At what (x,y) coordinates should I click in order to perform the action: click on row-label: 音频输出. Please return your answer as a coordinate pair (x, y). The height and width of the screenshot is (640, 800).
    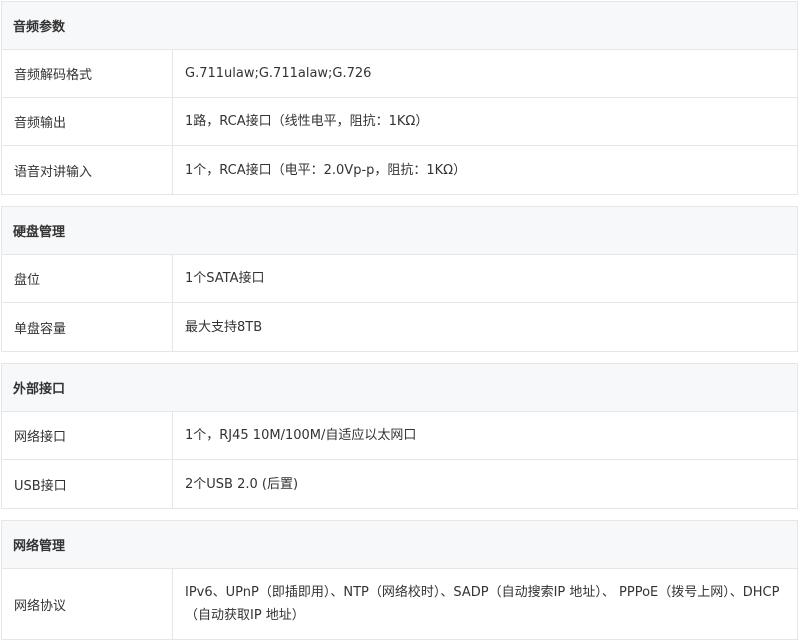
    Looking at the image, I should click on (87, 121).